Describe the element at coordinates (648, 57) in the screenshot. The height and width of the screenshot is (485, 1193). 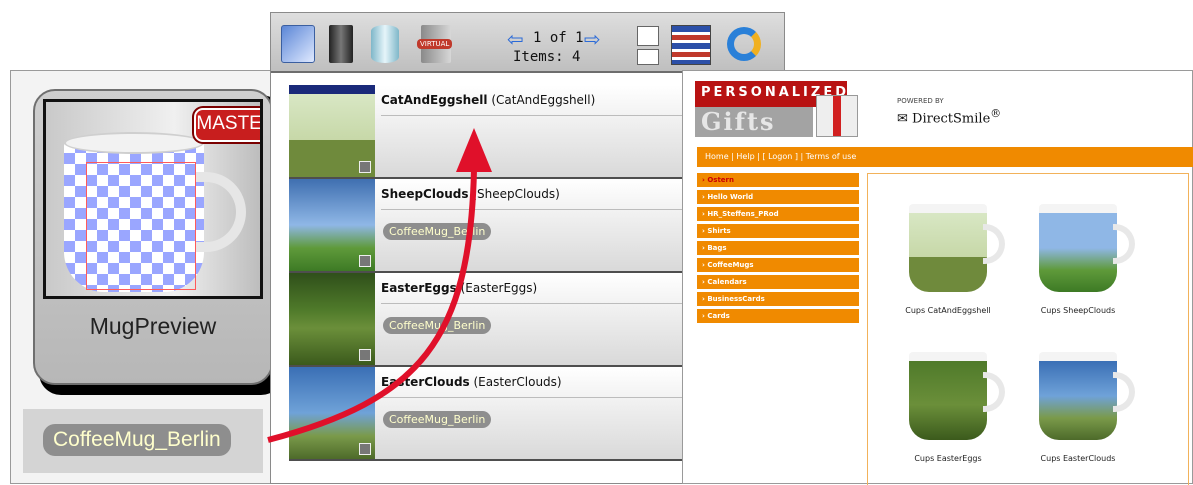
I see `single-view-icon` at that location.